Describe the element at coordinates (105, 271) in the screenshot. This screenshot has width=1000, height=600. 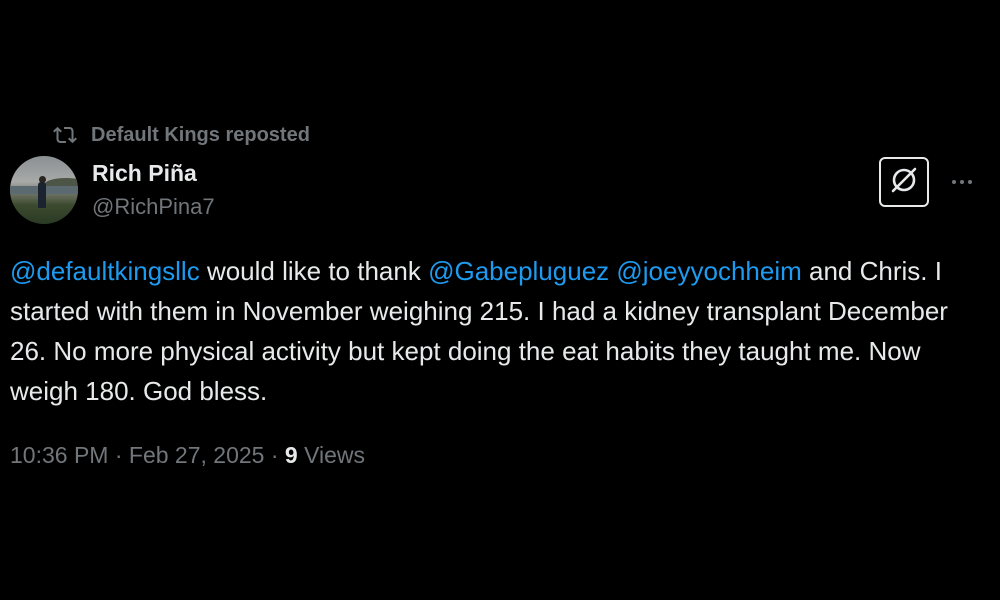
I see `mention-link: @defaultkingsllc` at that location.